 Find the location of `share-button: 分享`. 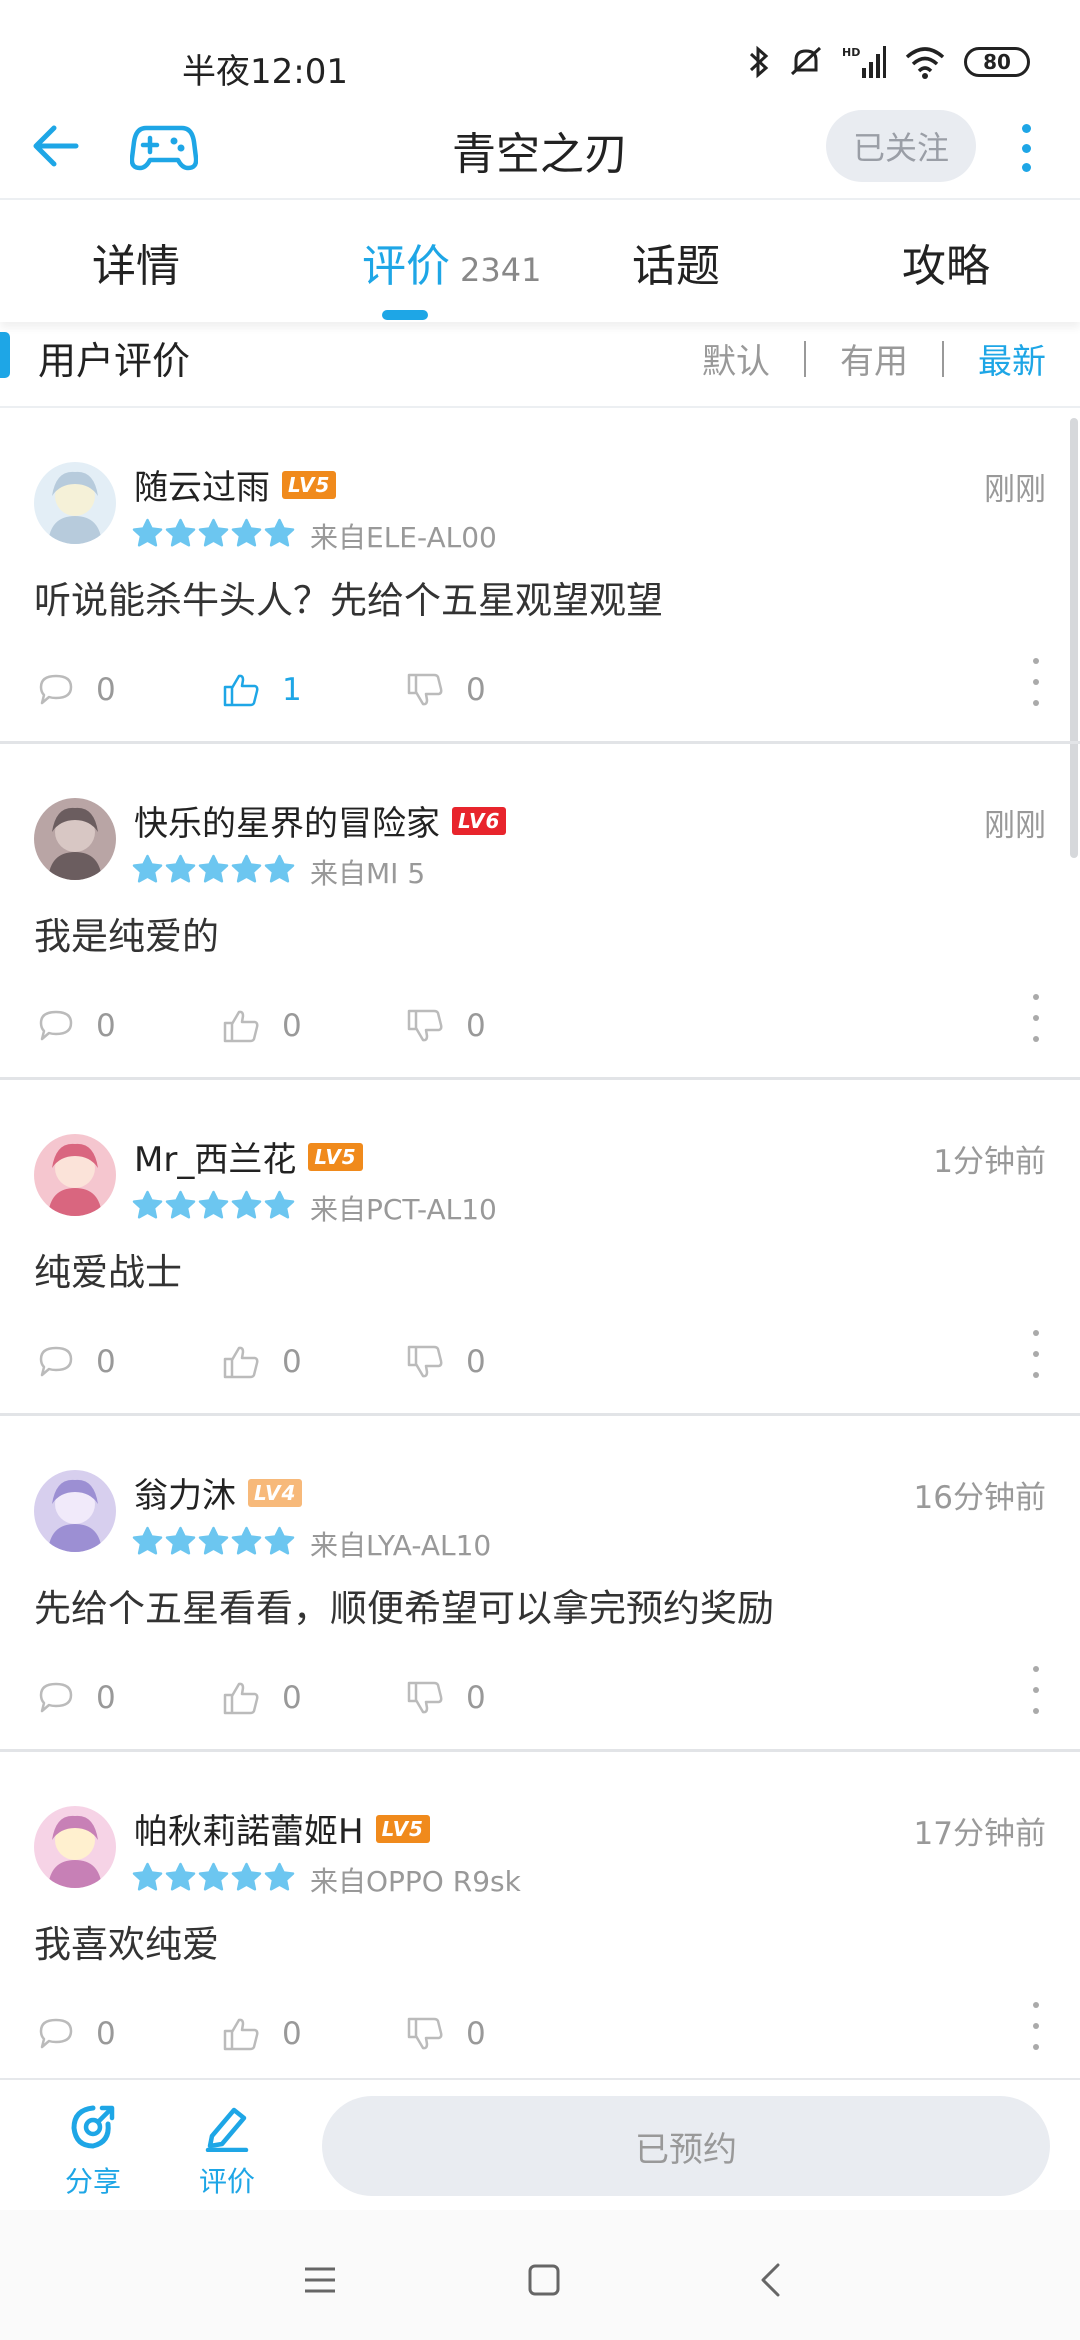

share-button: 分享 is located at coordinates (93, 2151).